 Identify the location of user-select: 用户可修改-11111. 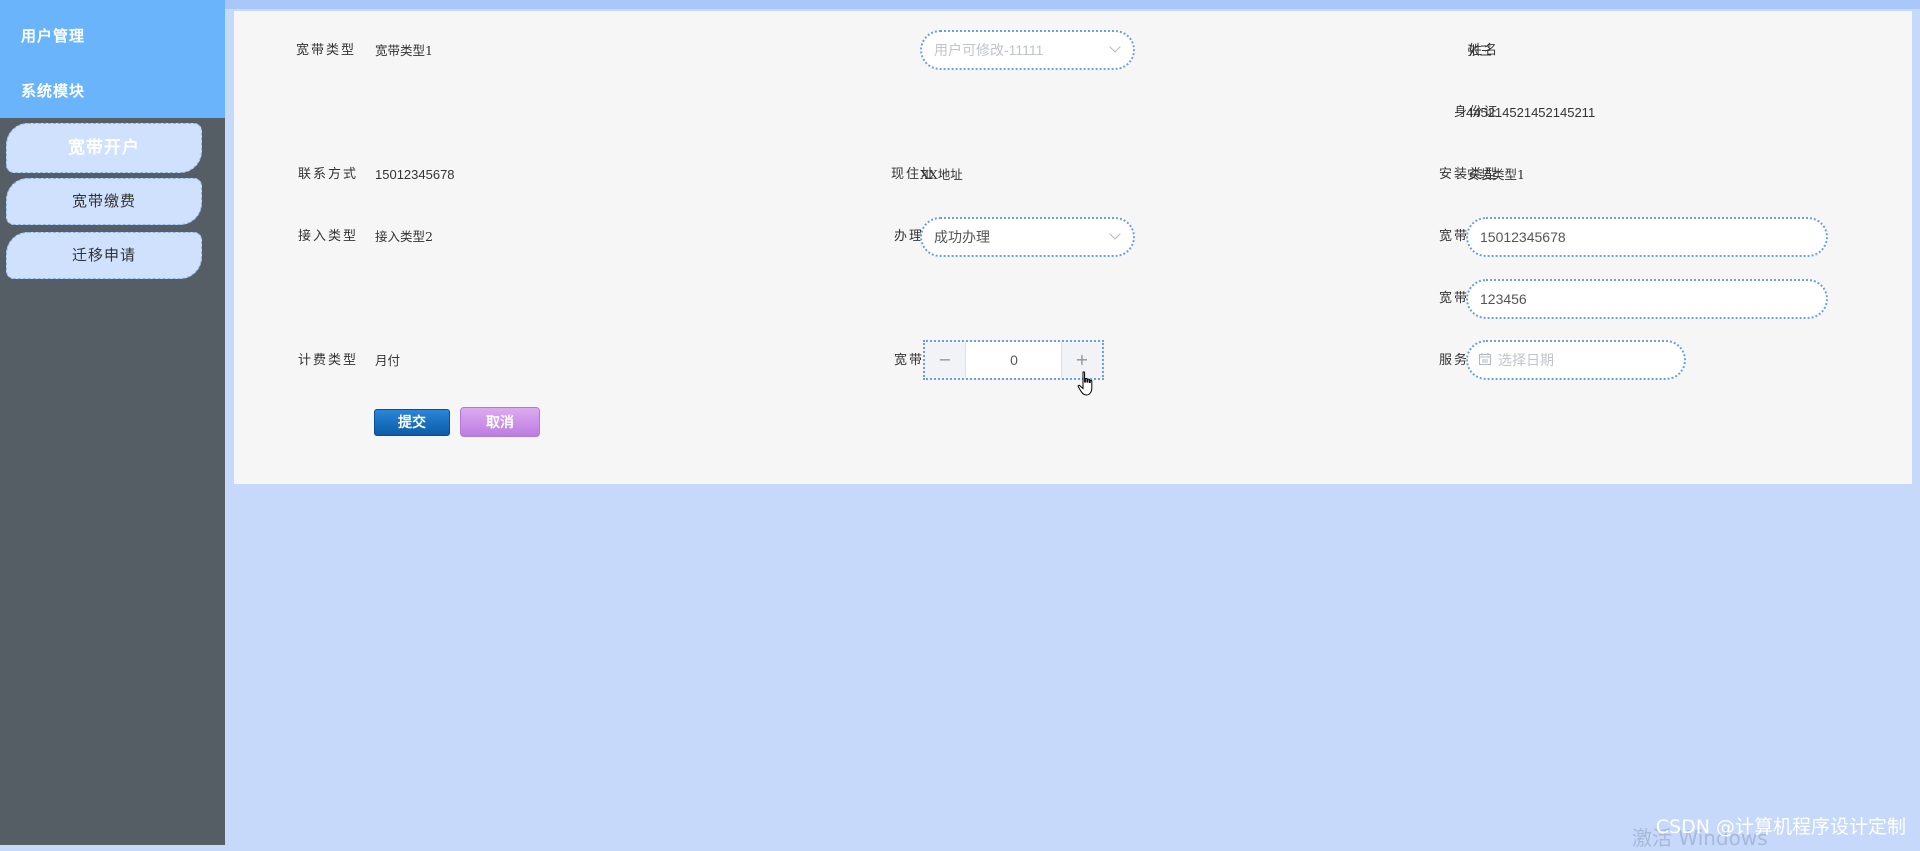
(1027, 50).